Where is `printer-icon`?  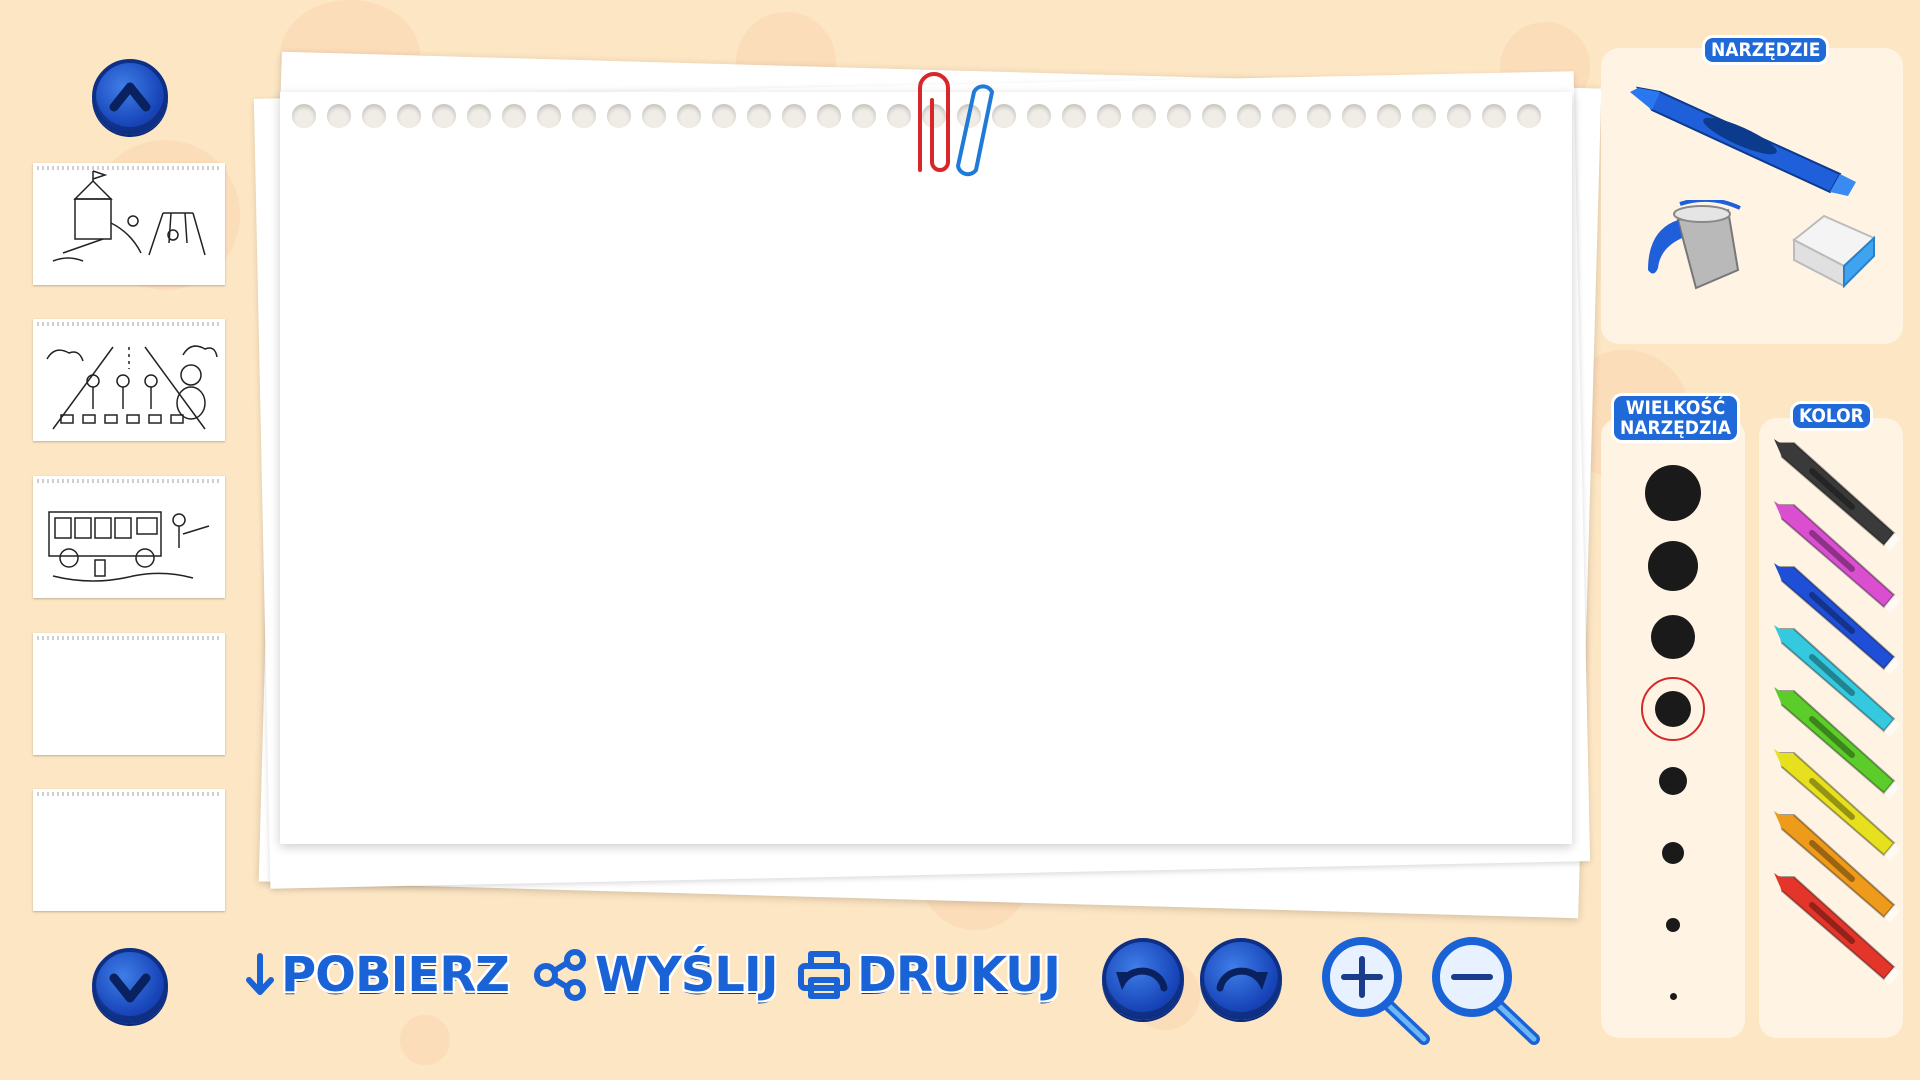
printer-icon is located at coordinates (824, 975).